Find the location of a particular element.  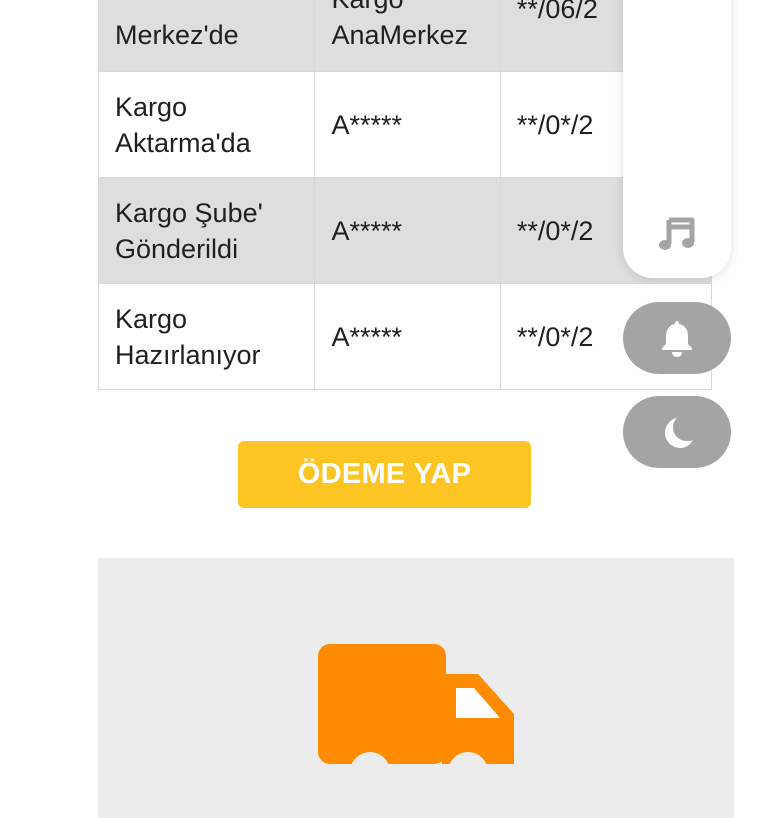

table-row: Kargo Şube' Gönderildi A***** **/0*/2 is located at coordinates (405, 230).